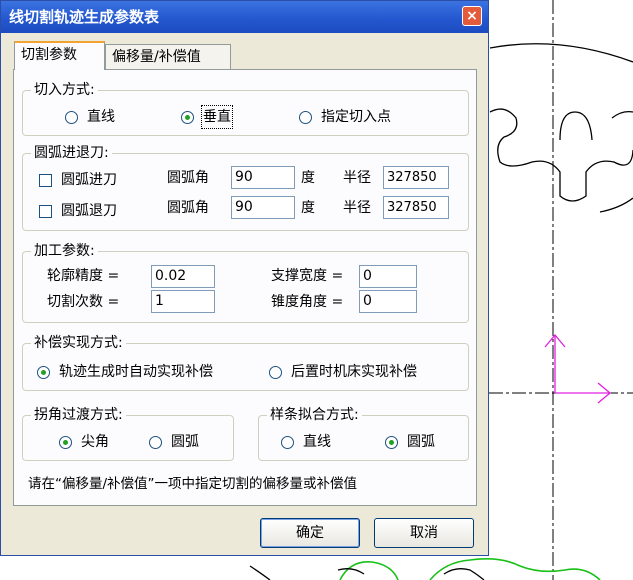 The image size is (633, 580). Describe the element at coordinates (308, 178) in the screenshot. I see `arc-approach-angle-unit: 度` at that location.